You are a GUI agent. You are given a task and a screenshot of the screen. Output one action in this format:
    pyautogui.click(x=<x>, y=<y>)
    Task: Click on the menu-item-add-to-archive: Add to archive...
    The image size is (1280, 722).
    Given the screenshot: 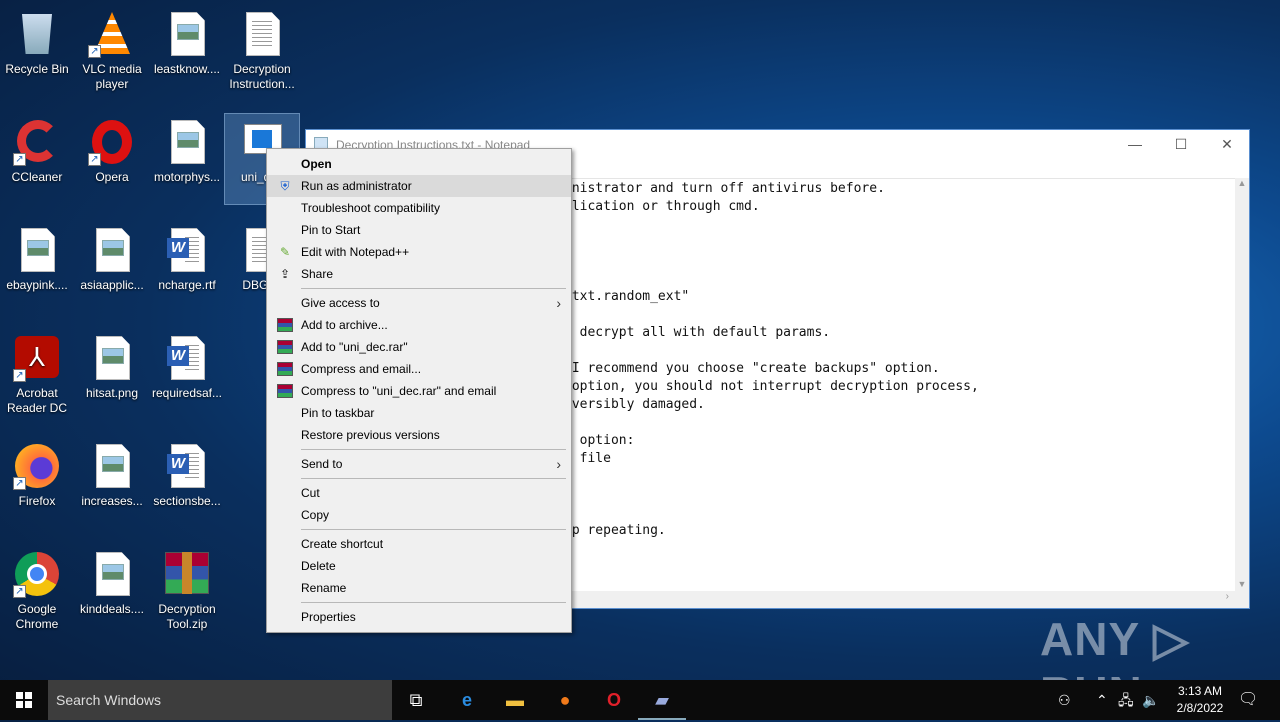 What is the action you would take?
    pyautogui.click(x=419, y=325)
    